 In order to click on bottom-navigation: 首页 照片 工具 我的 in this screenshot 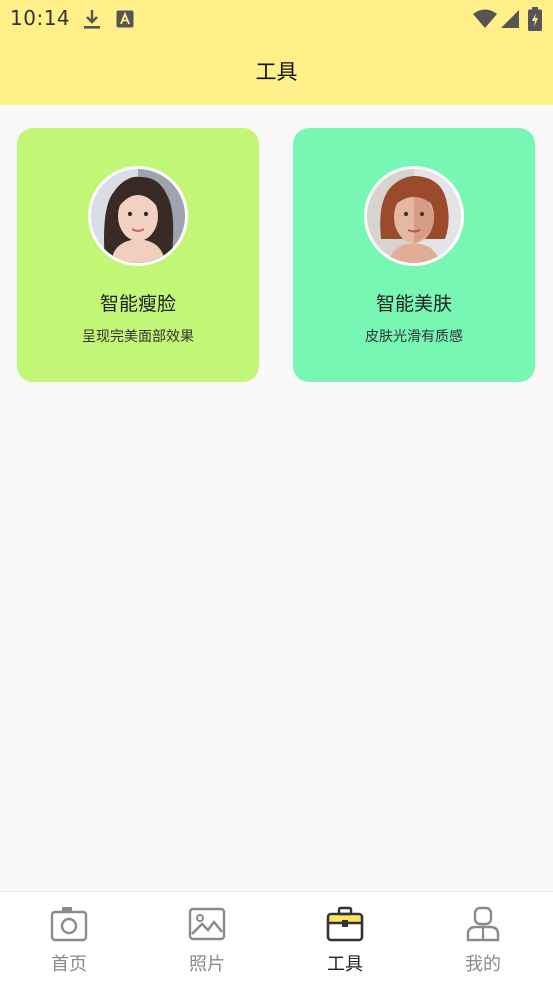, I will do `click(276, 937)`.